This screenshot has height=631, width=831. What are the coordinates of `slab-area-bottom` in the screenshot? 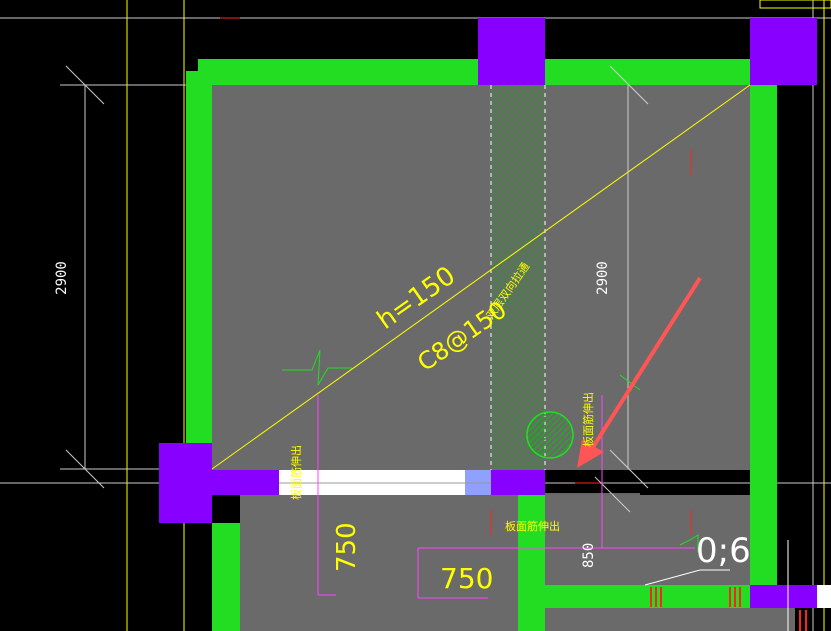 It's located at (670, 619).